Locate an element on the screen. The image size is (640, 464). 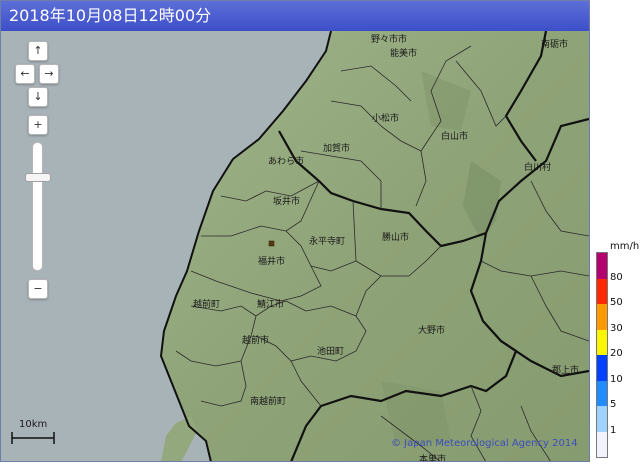
zoom-slider-handle is located at coordinates (38, 178).